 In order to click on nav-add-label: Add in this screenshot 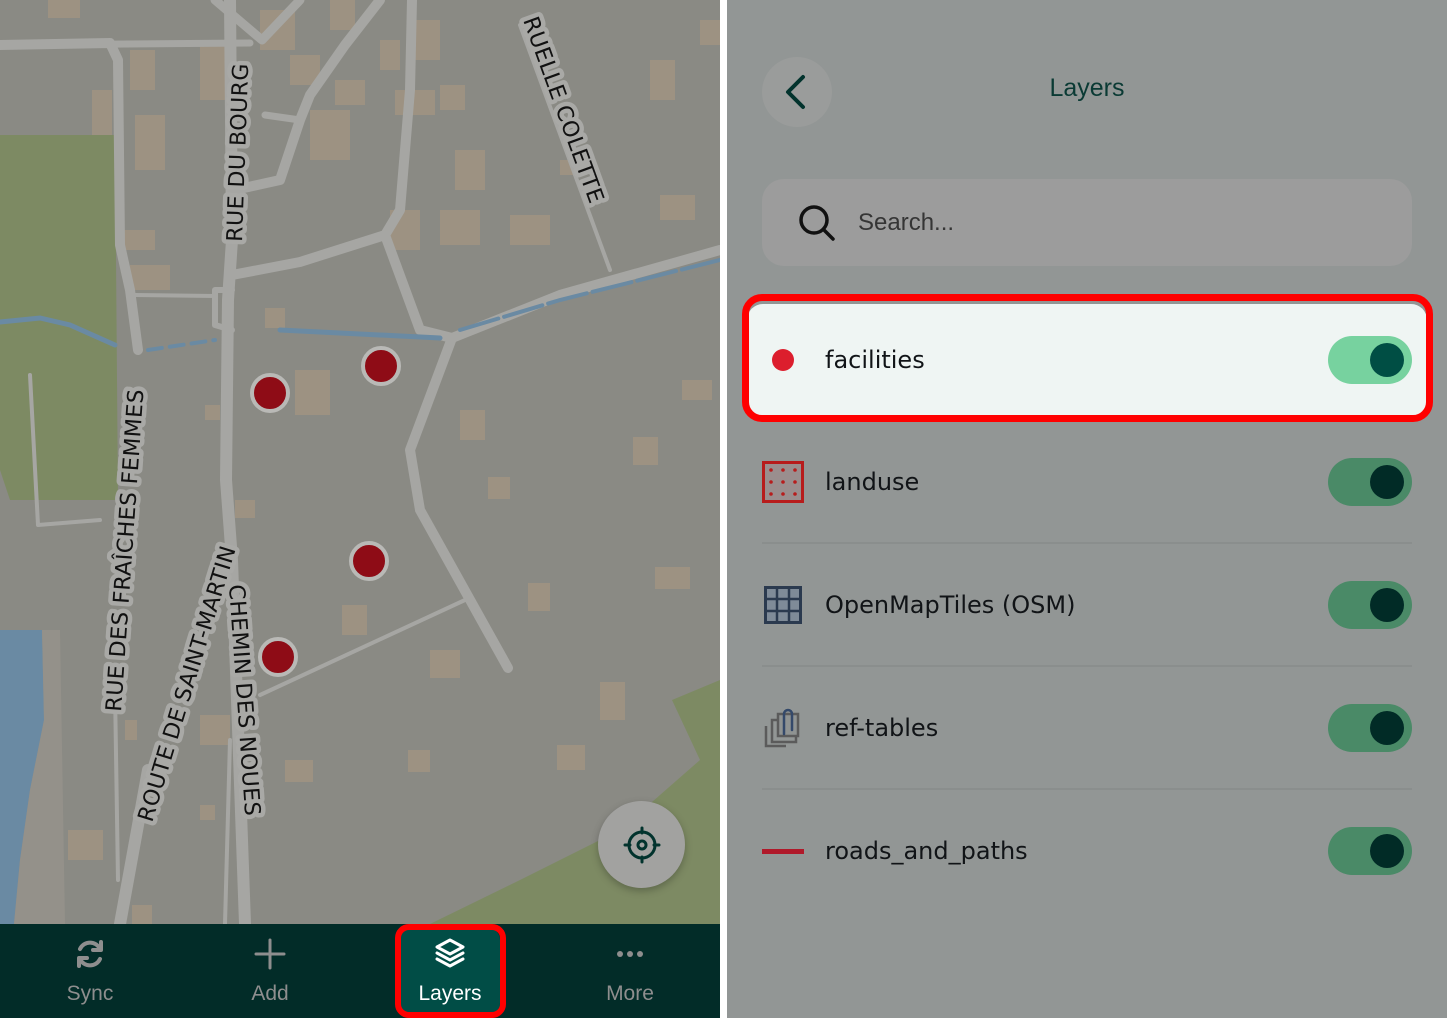, I will do `click(270, 993)`.